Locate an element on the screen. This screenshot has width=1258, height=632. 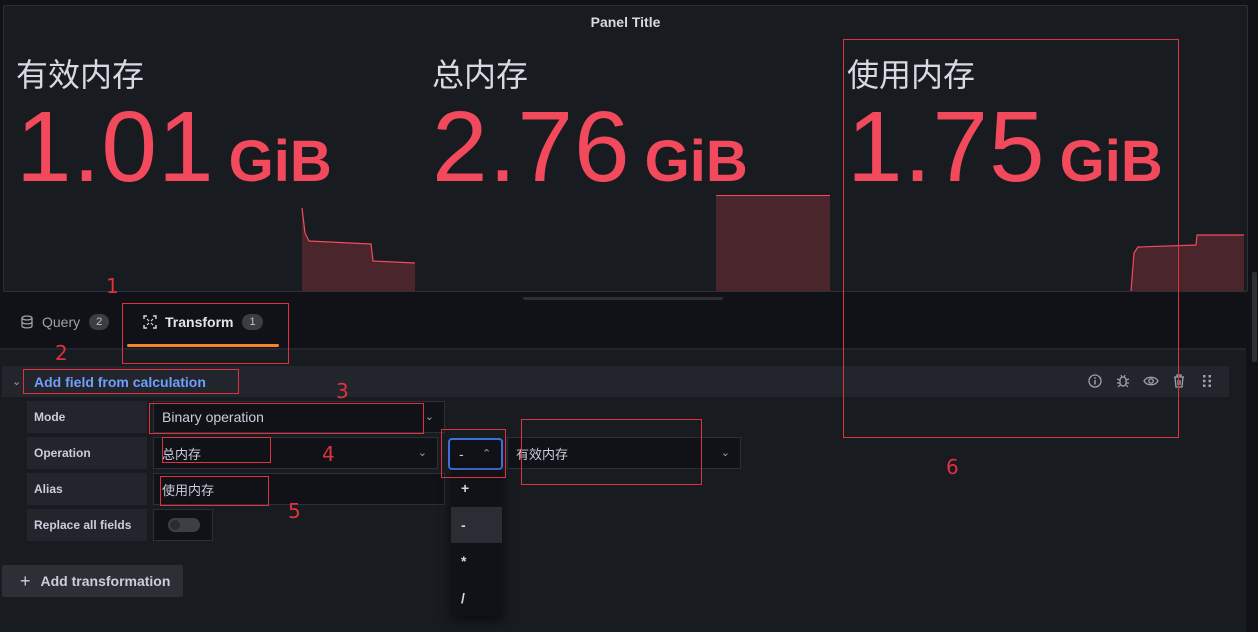
operator-option-multiply: * is located at coordinates (476, 561).